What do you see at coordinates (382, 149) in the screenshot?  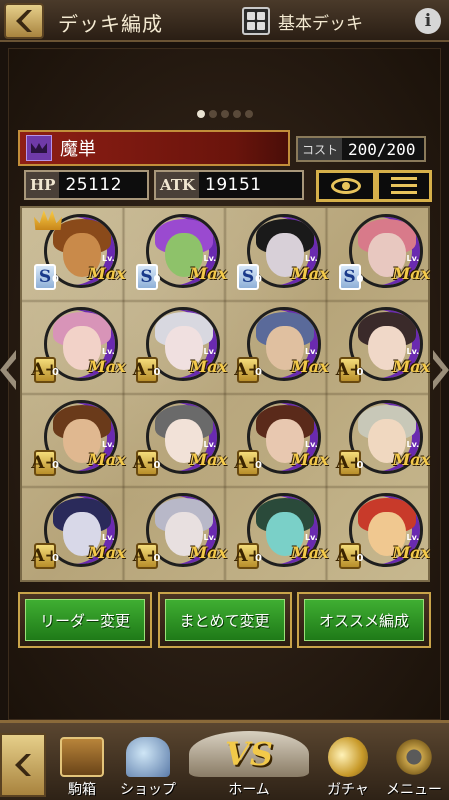 I see `cost-value: 200/200` at bounding box center [382, 149].